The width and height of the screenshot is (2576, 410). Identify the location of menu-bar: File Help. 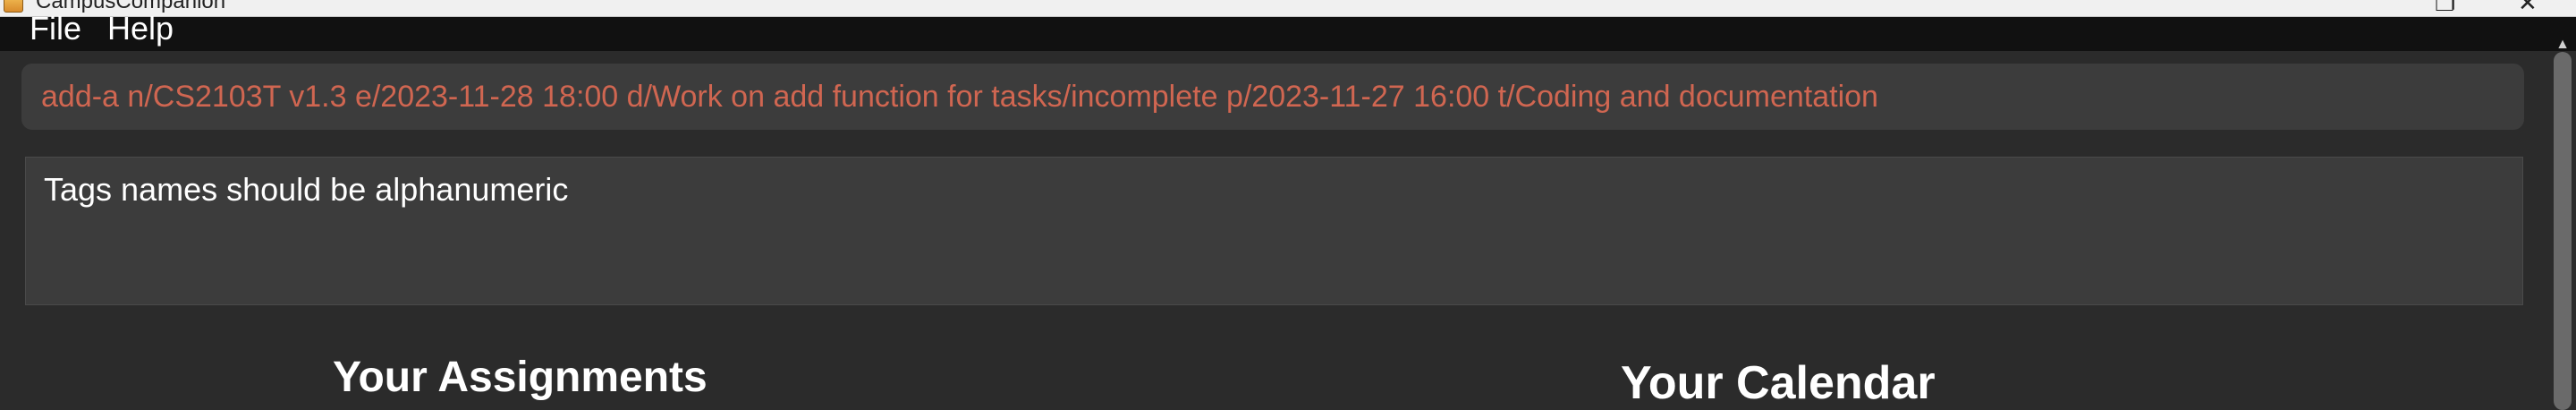
(1288, 31).